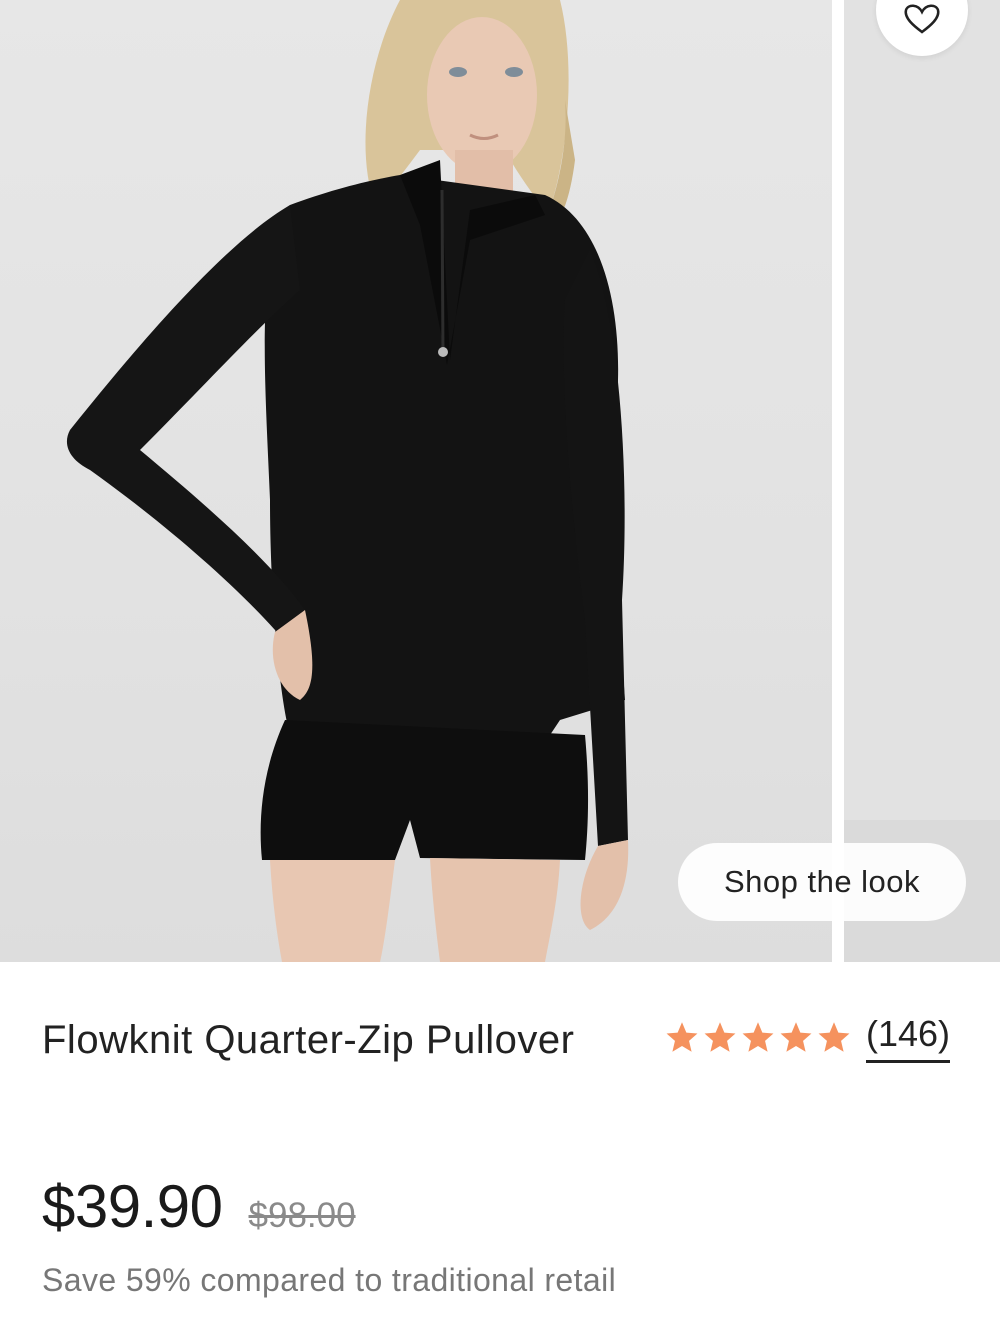 This screenshot has height=1333, width=1000. Describe the element at coordinates (329, 1280) in the screenshot. I see `savings-text: Save 59% compared to traditional retail` at that location.